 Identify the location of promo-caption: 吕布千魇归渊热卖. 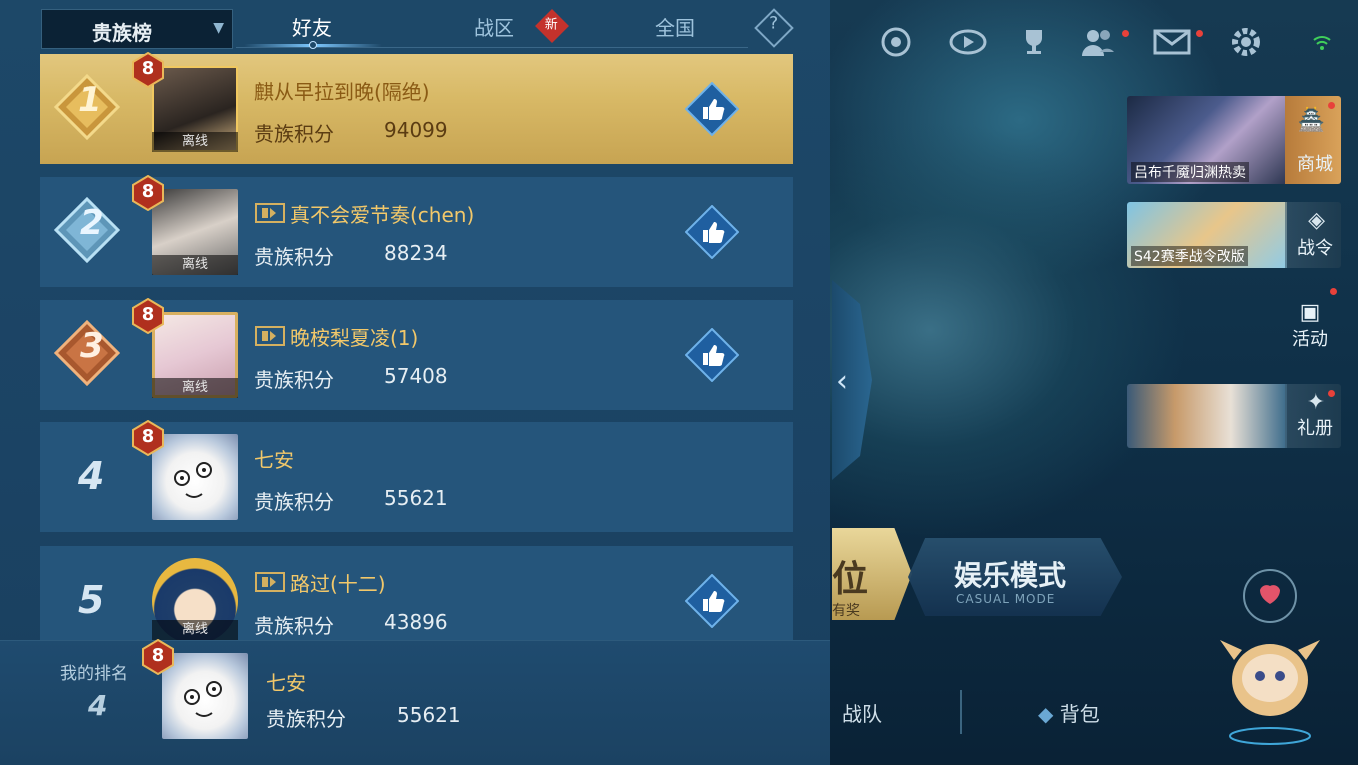
(1190, 172).